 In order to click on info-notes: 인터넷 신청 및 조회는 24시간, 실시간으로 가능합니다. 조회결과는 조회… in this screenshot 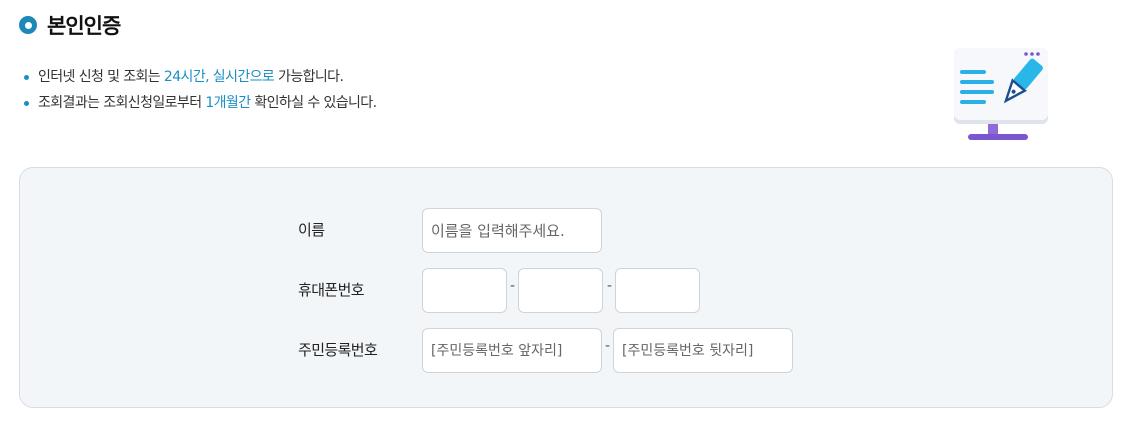, I will do `click(199, 90)`.